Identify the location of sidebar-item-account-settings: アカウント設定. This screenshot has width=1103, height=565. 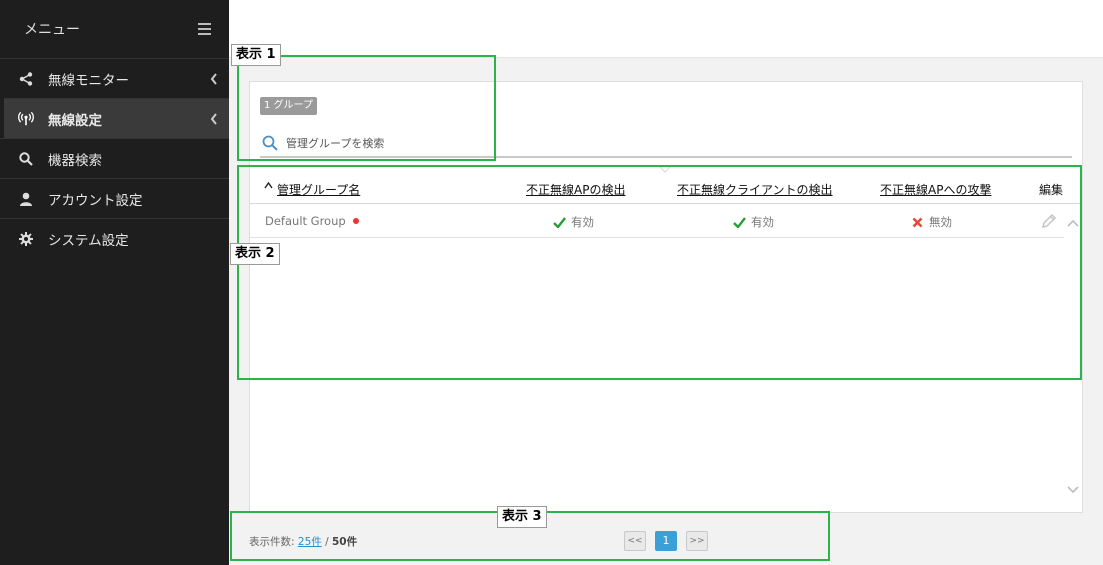
(114, 198).